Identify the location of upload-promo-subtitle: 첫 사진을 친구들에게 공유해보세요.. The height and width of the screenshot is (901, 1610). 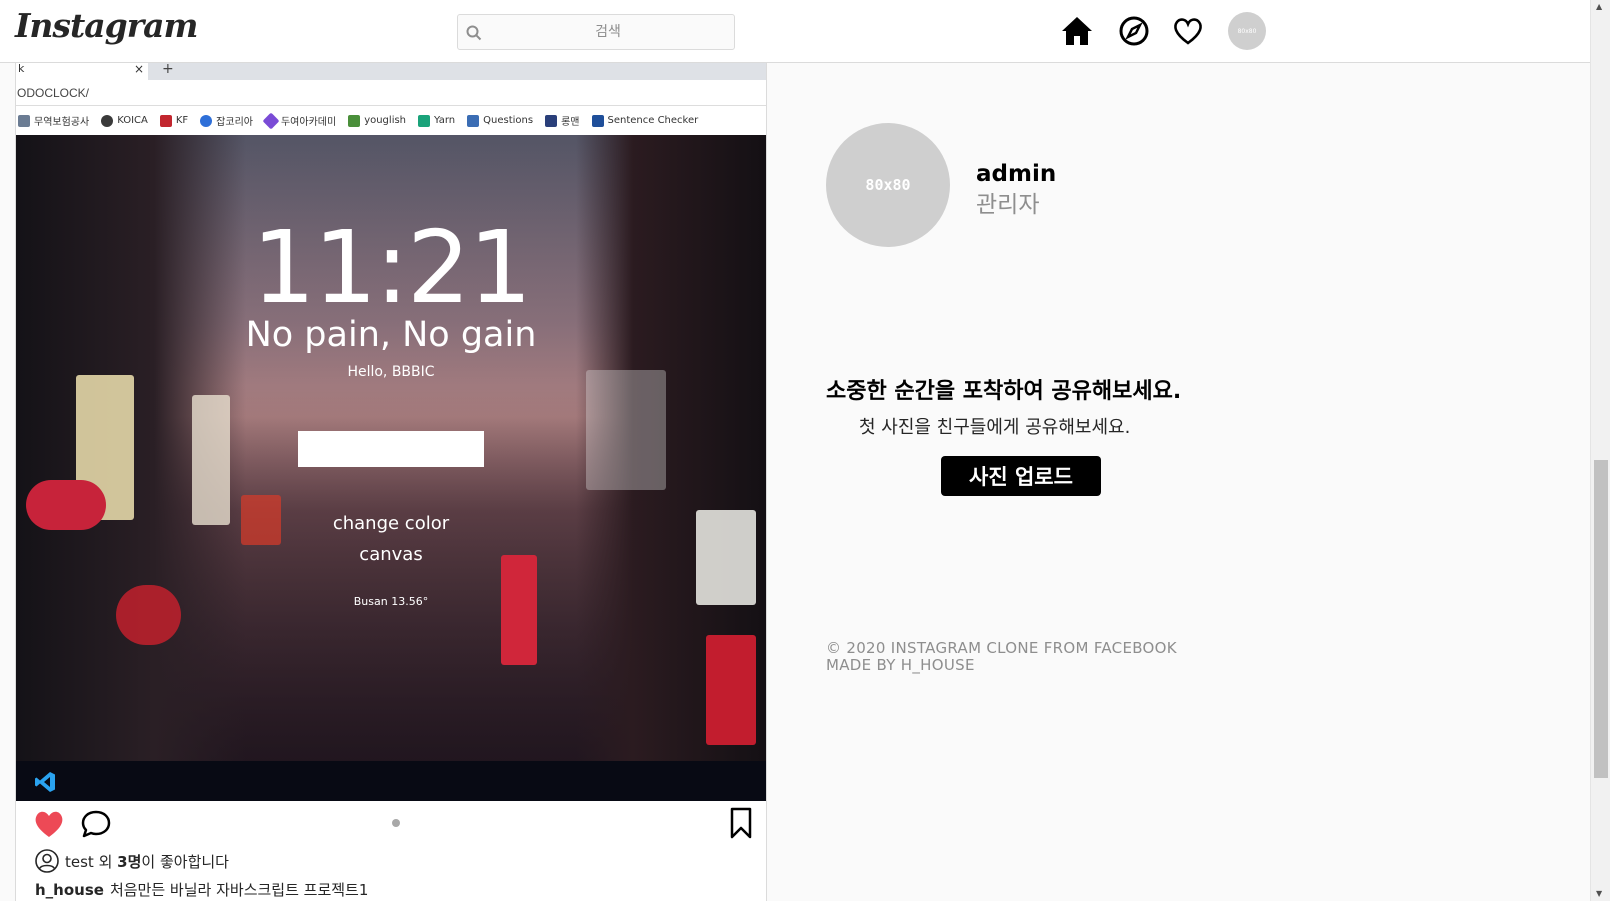
(995, 427).